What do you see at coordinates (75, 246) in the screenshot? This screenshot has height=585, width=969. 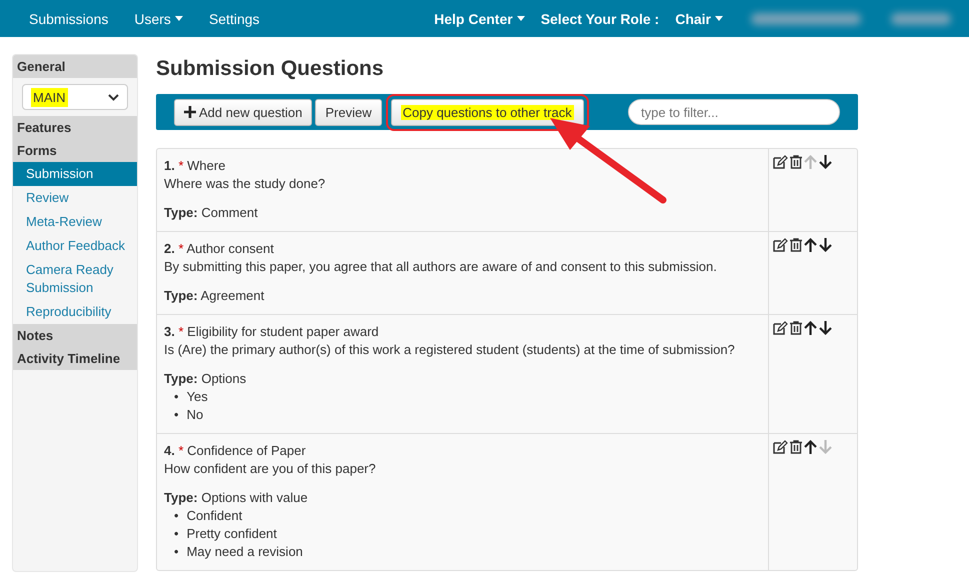 I see `sidebar-item: Author Feedback` at bounding box center [75, 246].